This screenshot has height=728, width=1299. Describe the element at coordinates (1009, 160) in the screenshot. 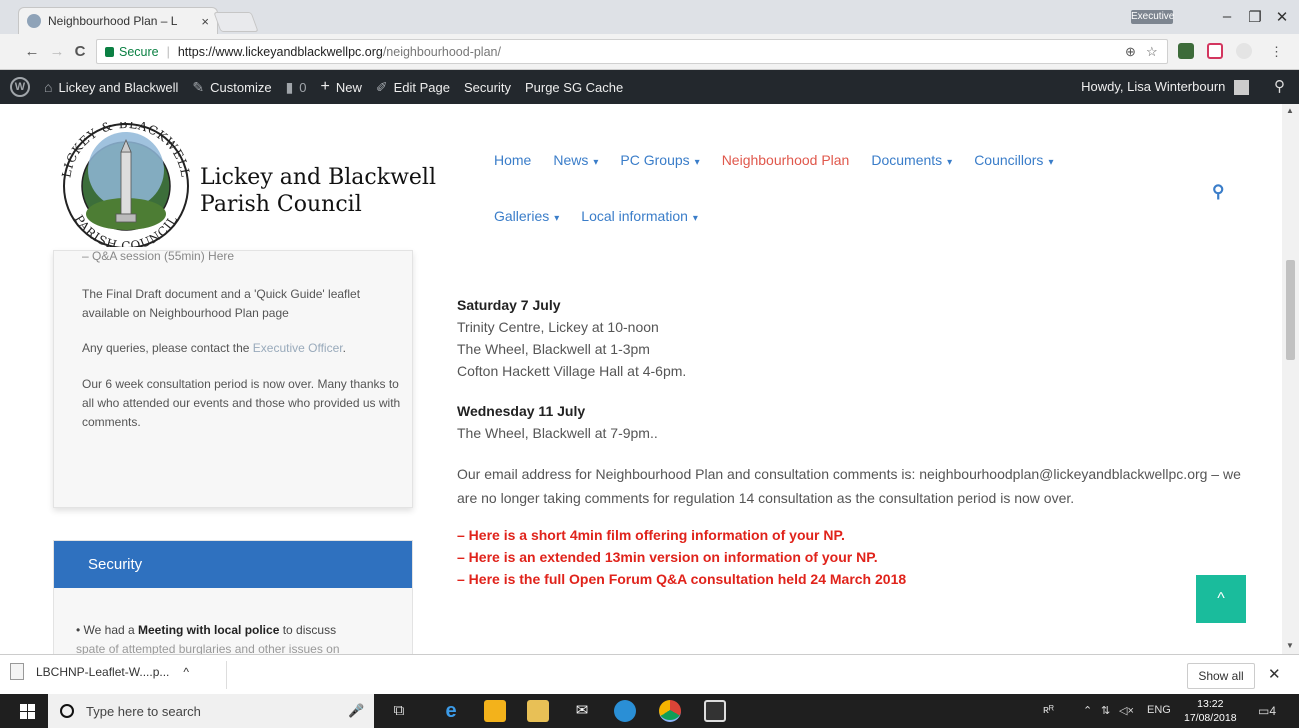

I see `nav-item-label: Councillors` at that location.